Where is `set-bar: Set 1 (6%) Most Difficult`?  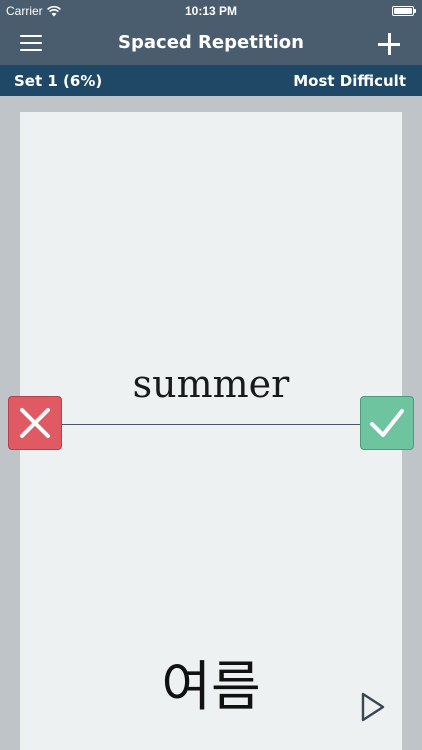 set-bar: Set 1 (6%) Most Difficult is located at coordinates (211, 80).